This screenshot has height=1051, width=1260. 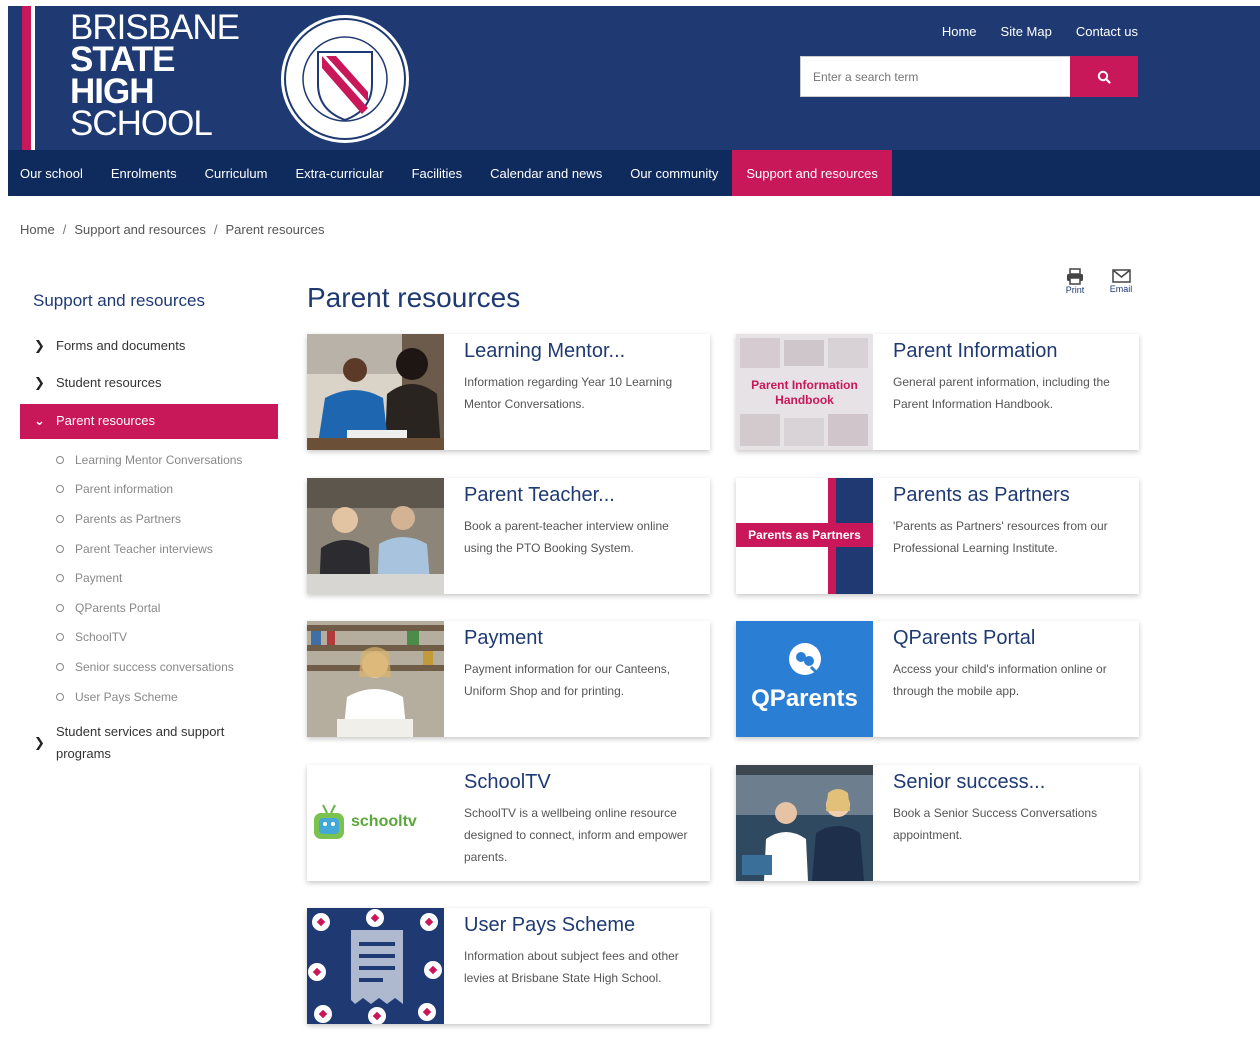 What do you see at coordinates (345, 79) in the screenshot?
I see `school-crest-icon` at bounding box center [345, 79].